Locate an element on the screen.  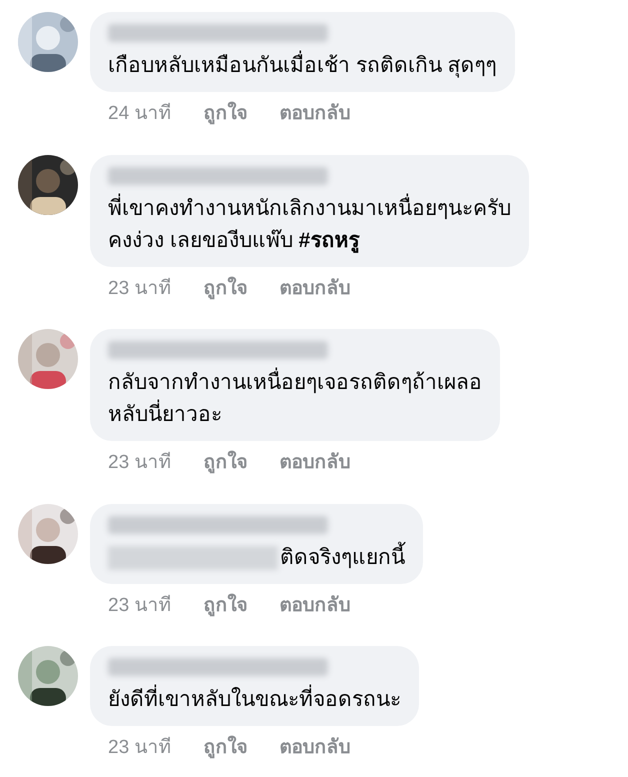
comment-text: เกือบหลับเหมือนกันเมื่อเช้า รถติดเกิน สุดๆๆ is located at coordinates (302, 66).